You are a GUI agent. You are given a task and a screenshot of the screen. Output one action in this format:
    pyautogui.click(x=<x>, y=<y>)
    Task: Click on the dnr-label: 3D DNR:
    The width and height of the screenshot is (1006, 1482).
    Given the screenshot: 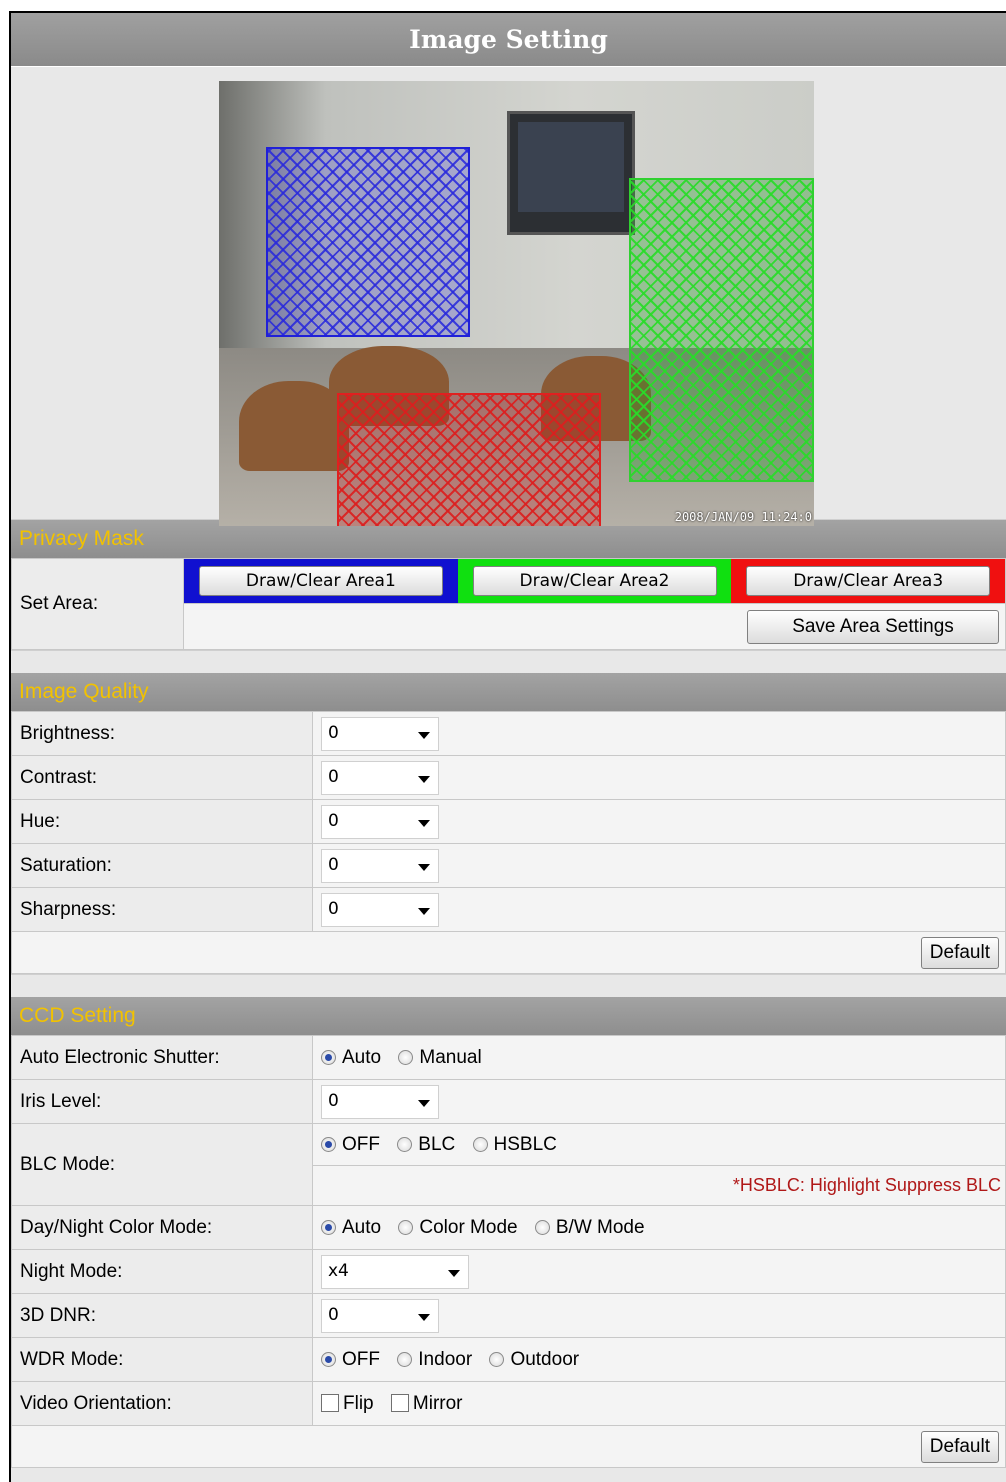 What is the action you would take?
    pyautogui.click(x=162, y=1315)
    